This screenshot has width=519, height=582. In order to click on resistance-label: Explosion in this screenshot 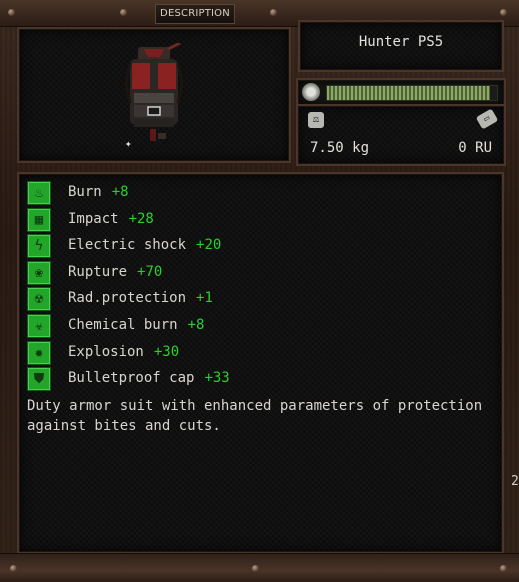, I will do `click(106, 351)`.